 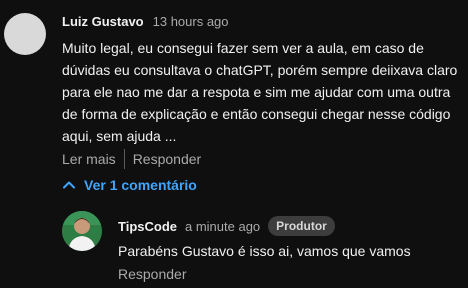 I want to click on producer-badge: Produtor, so click(x=301, y=226).